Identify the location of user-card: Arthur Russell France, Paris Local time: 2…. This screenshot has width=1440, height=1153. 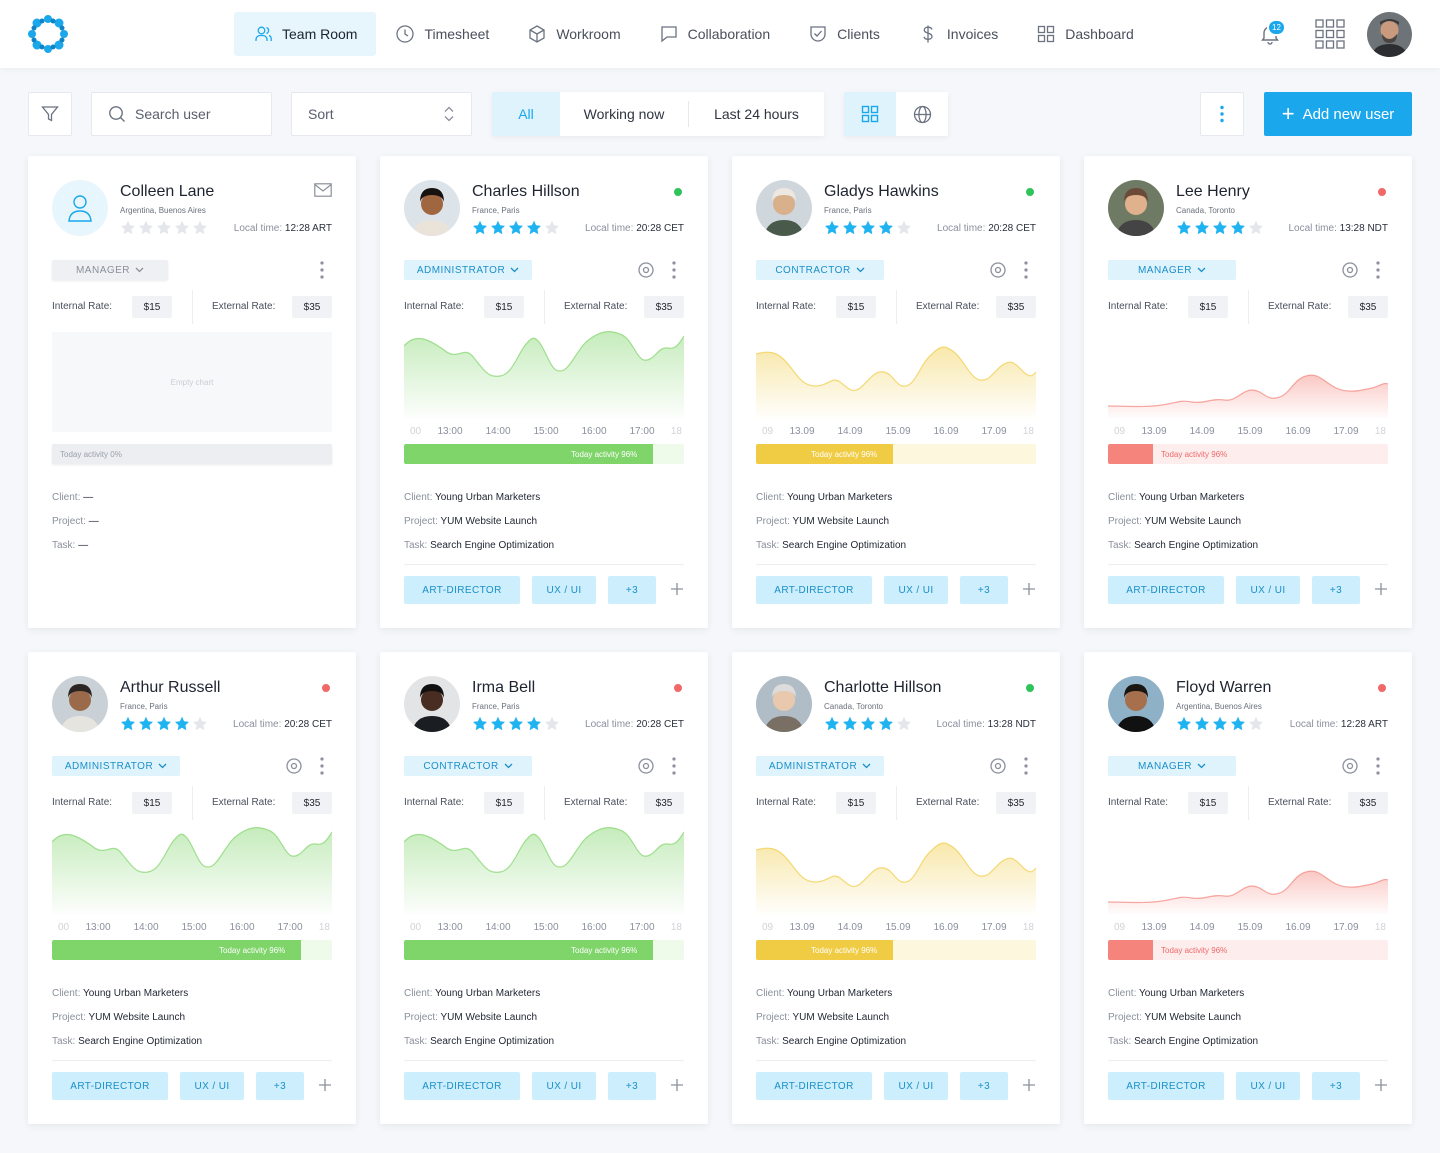
(192, 888).